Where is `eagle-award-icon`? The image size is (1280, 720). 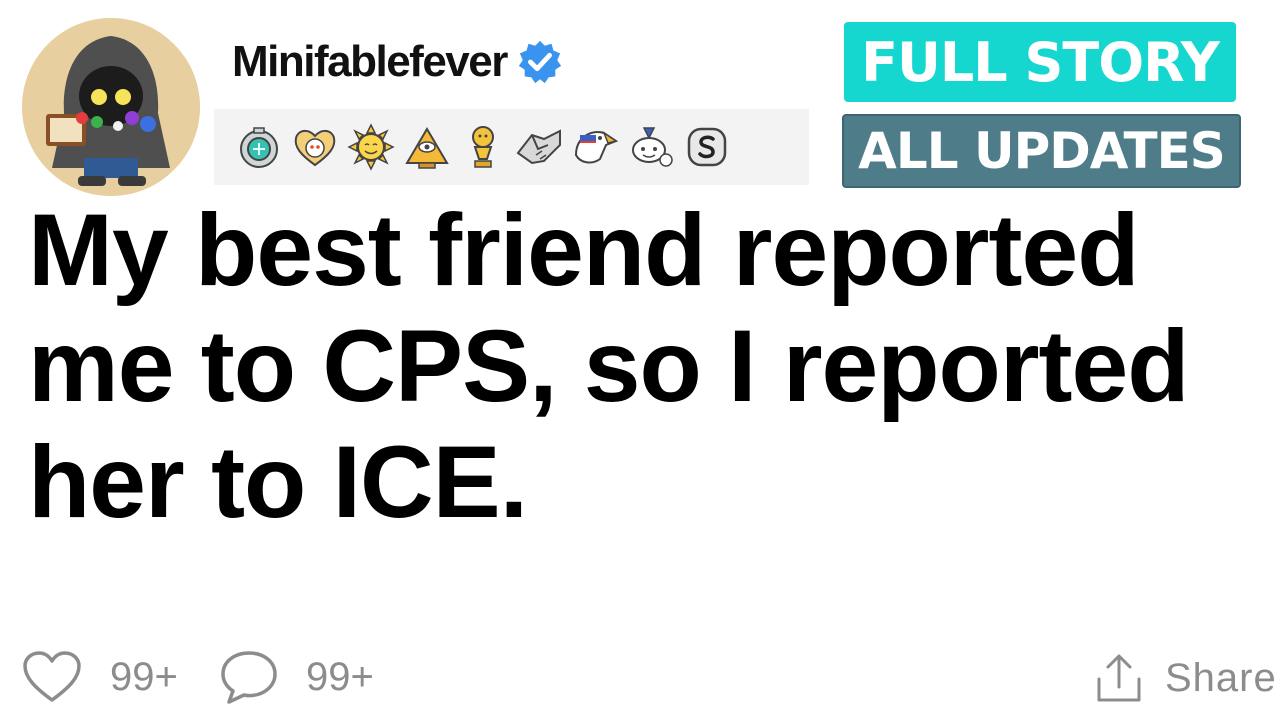
eagle-award-icon is located at coordinates (595, 147).